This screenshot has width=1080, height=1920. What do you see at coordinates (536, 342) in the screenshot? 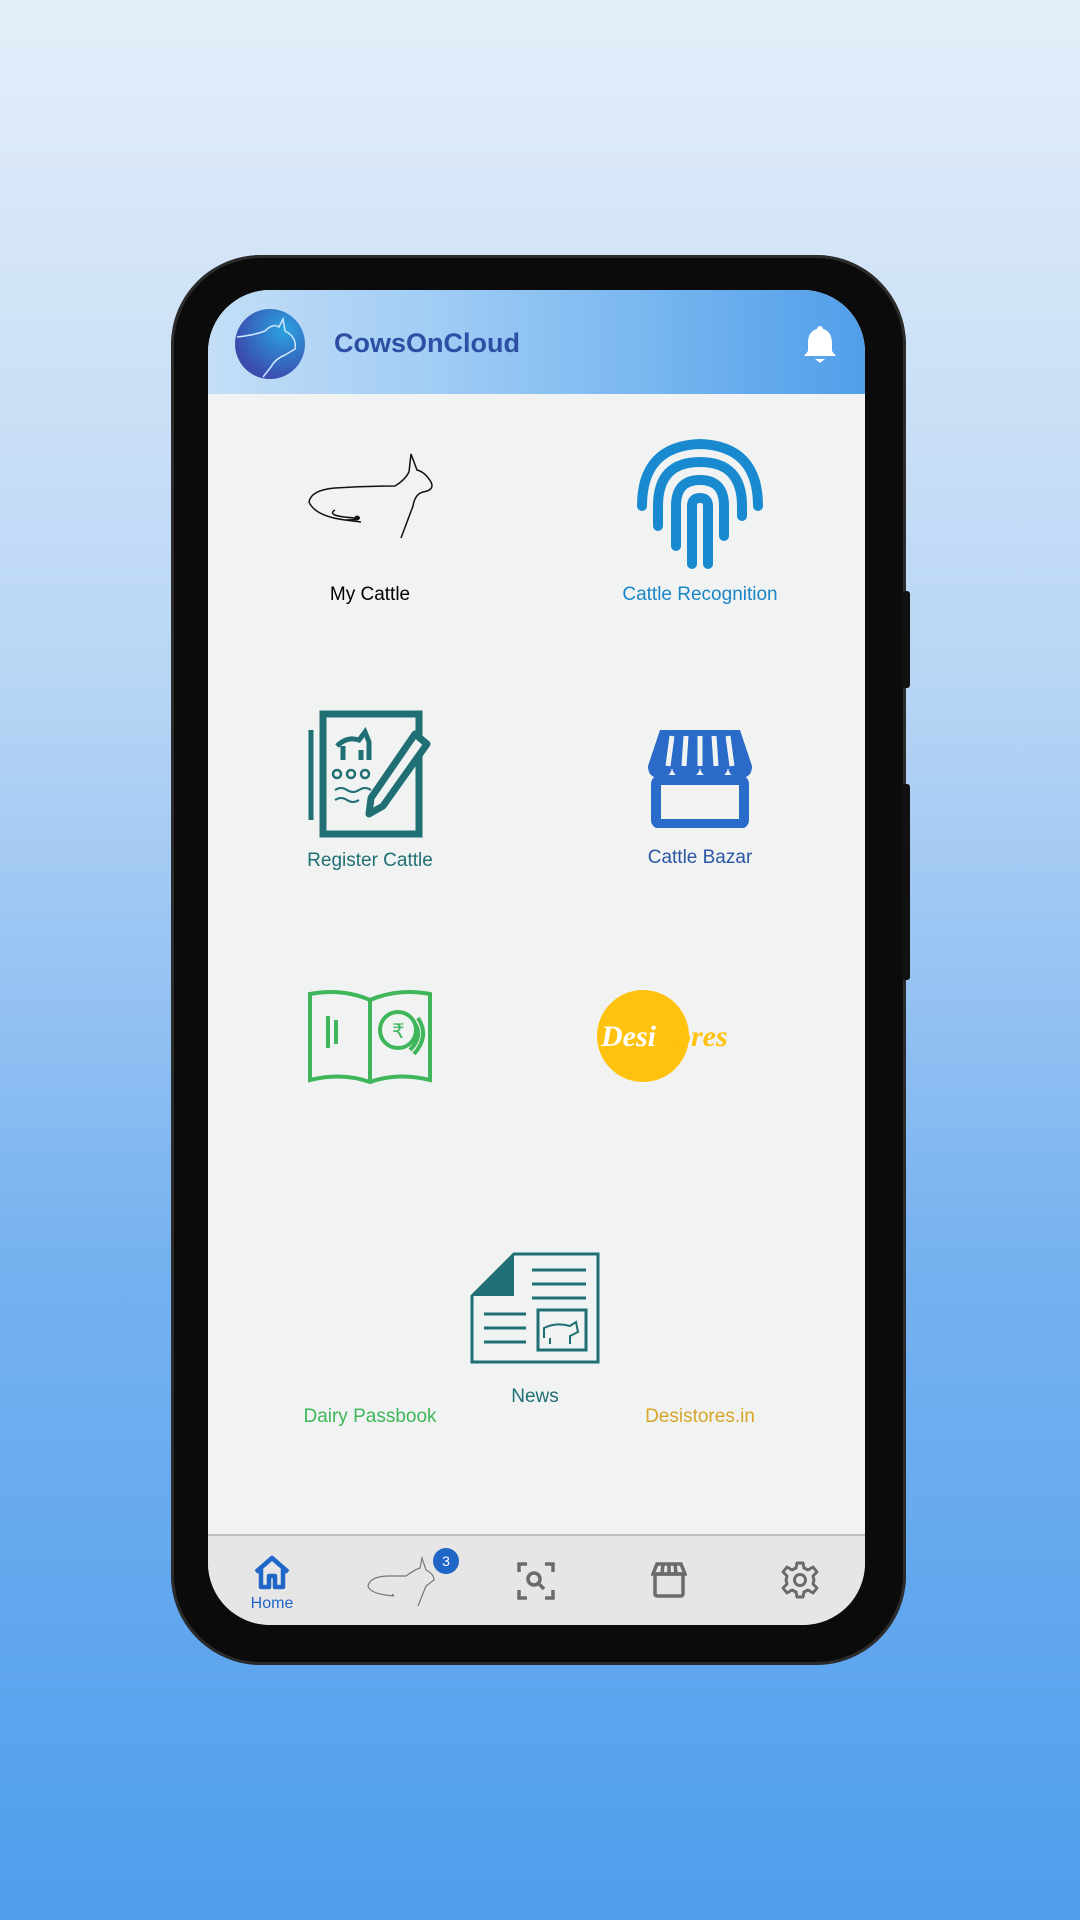
I see `app-header: CowsOnCloud` at bounding box center [536, 342].